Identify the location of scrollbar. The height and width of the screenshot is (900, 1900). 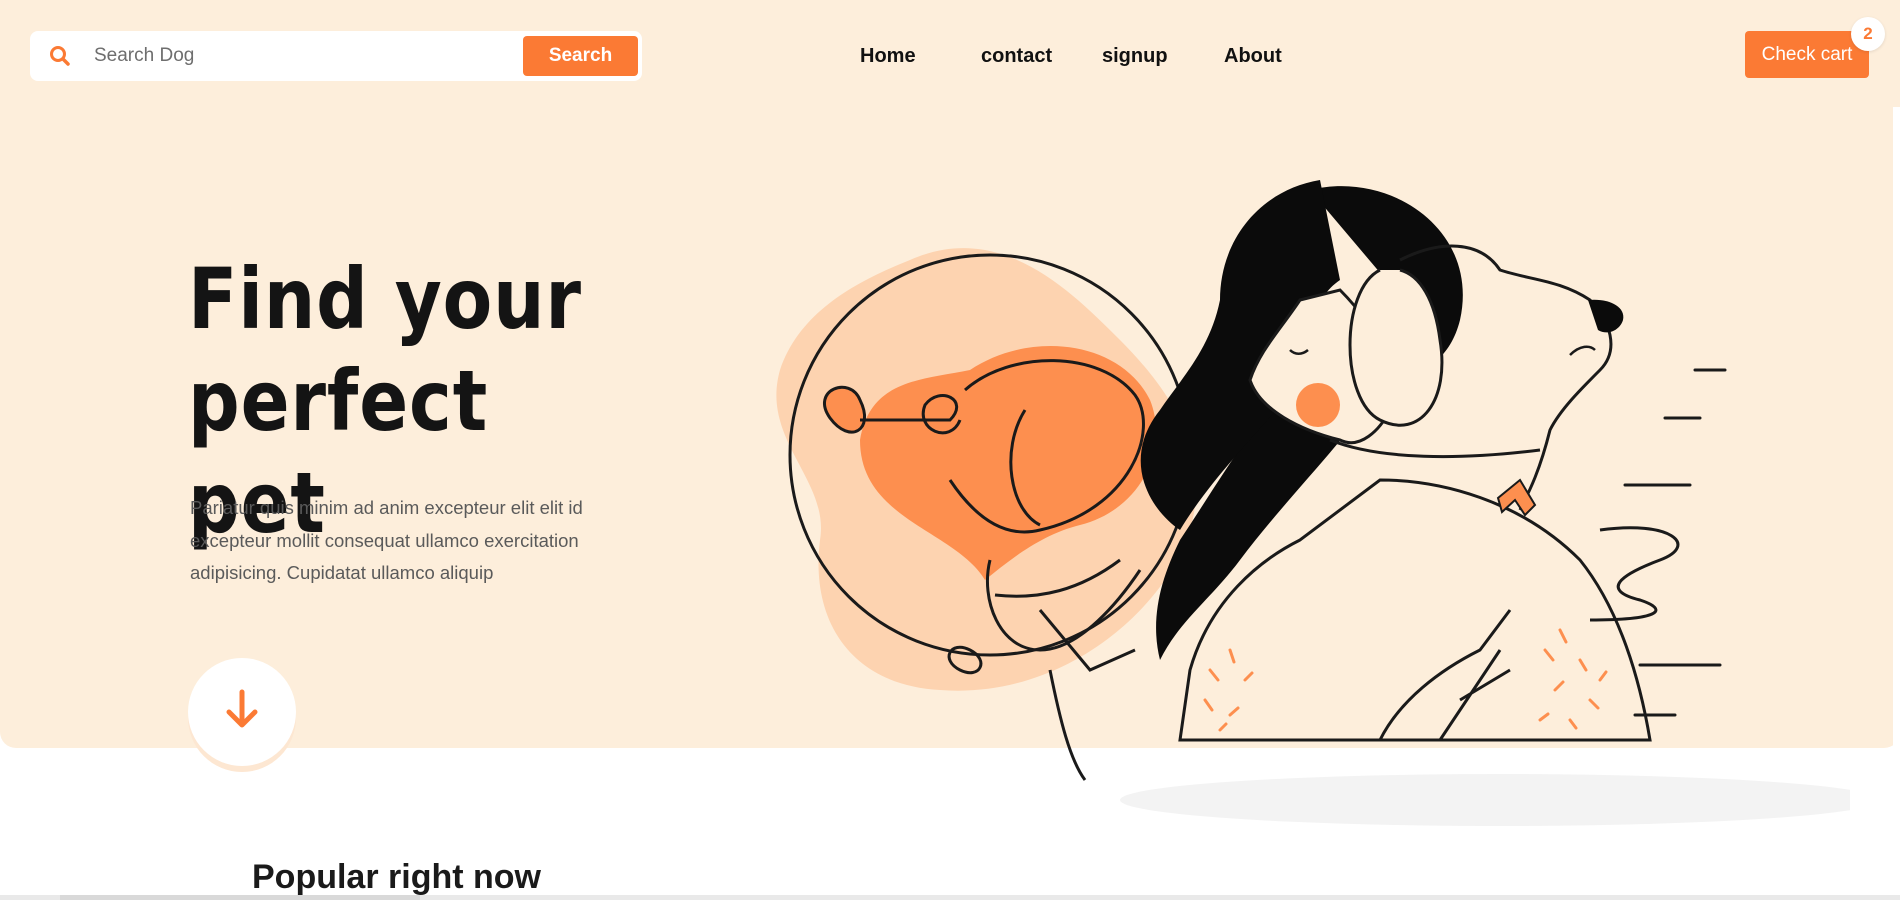
(1896, 427).